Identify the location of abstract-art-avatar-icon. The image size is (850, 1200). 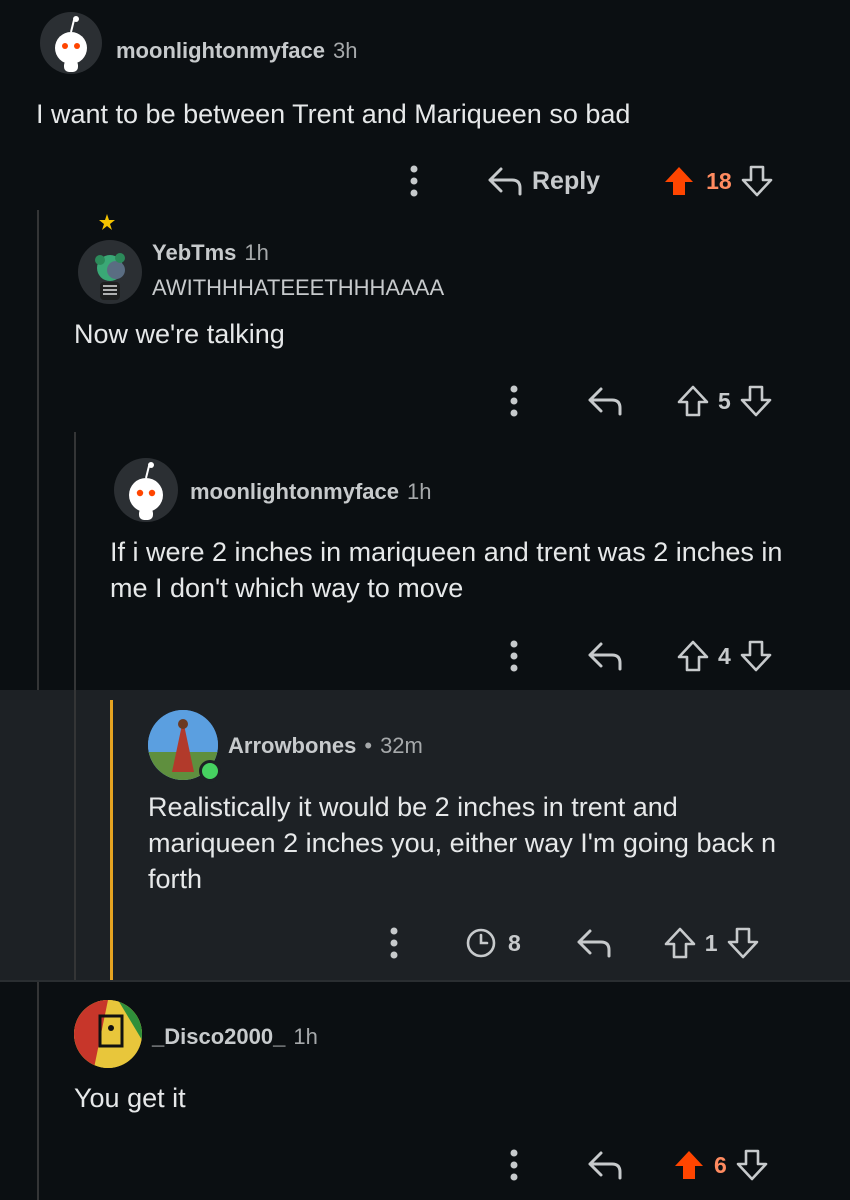
(108, 1034).